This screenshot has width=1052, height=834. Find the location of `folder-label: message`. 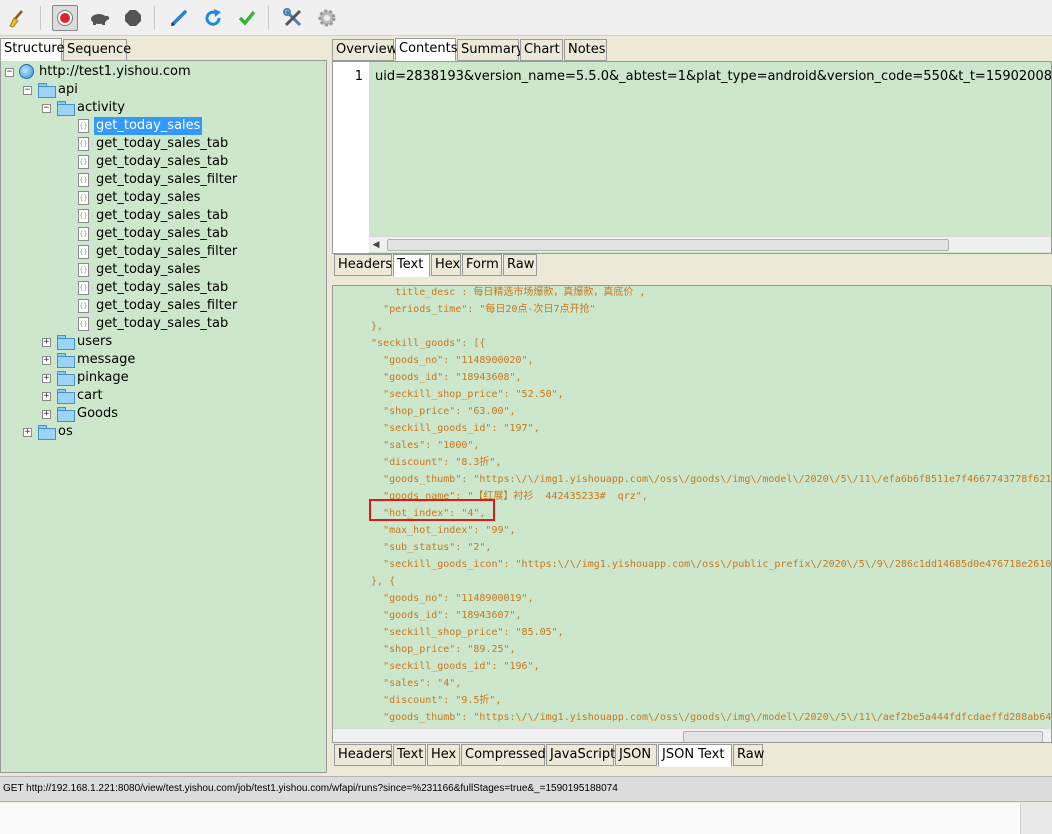

folder-label: message is located at coordinates (106, 359).